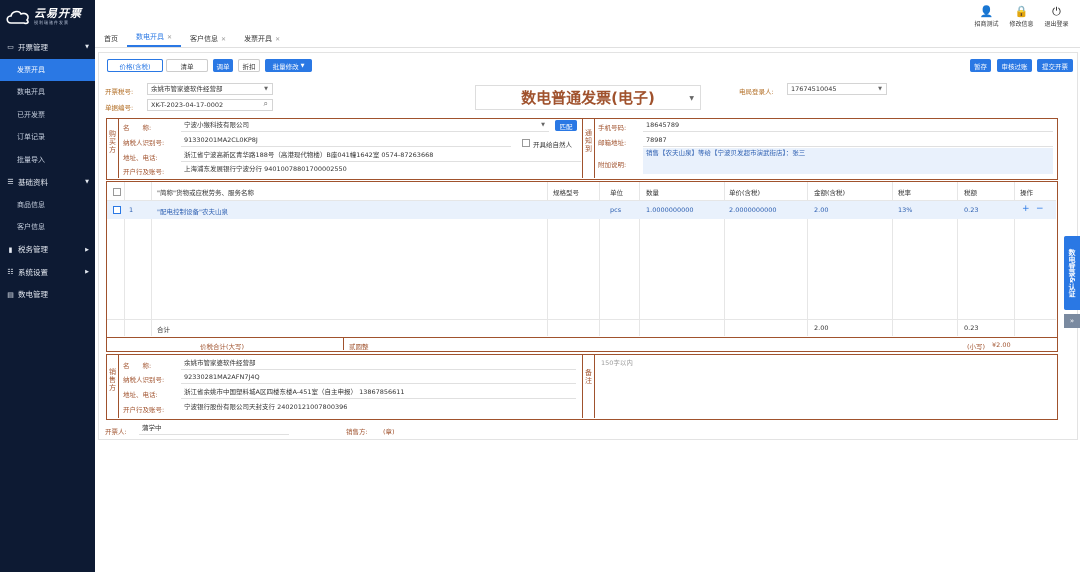 Image resolution: width=1080 pixels, height=572 pixels. What do you see at coordinates (117, 192) in the screenshot?
I see `select-all-checkbox` at bounding box center [117, 192].